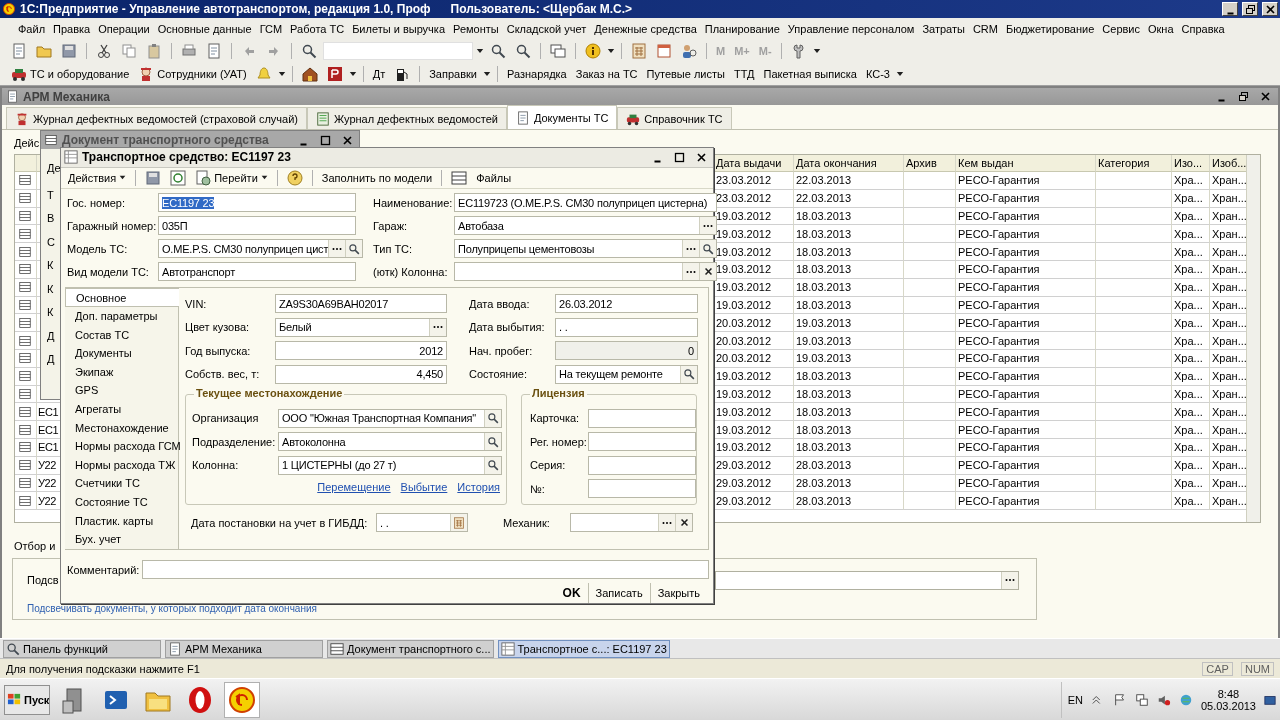 This screenshot has width=1280, height=720. I want to click on search-icon, so click(309, 50).